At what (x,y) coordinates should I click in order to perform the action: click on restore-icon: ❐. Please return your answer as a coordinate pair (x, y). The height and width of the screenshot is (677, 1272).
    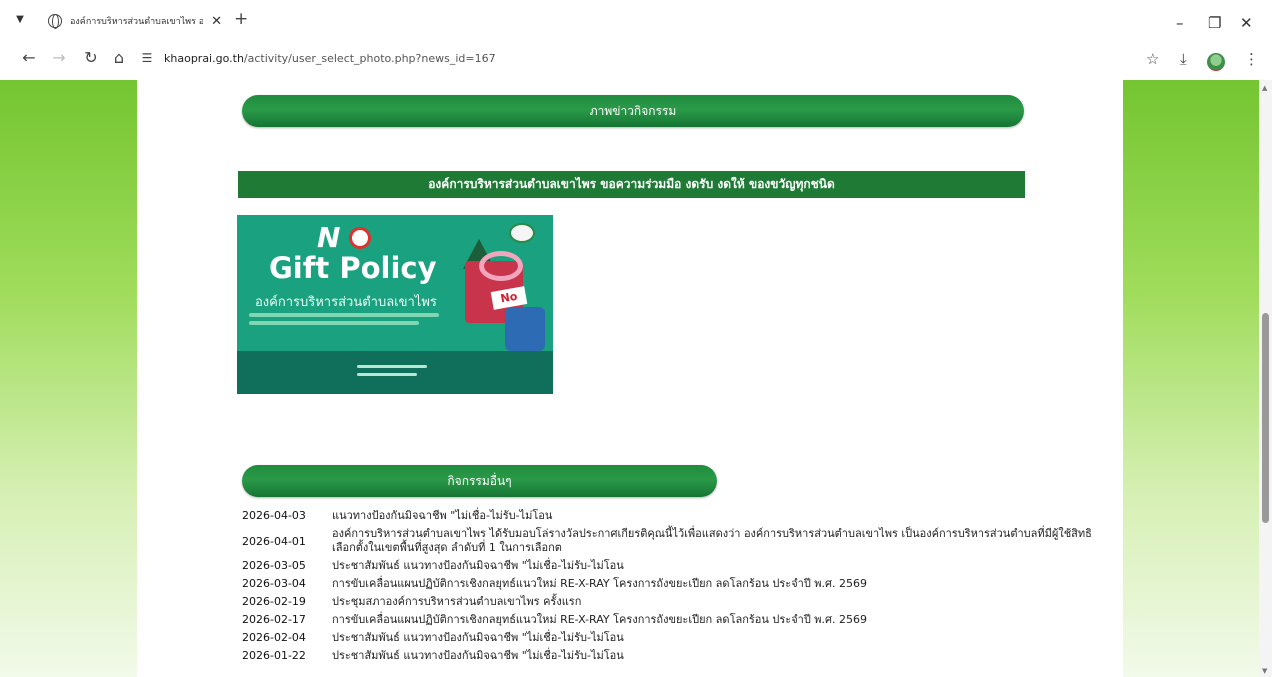
    Looking at the image, I should click on (1214, 23).